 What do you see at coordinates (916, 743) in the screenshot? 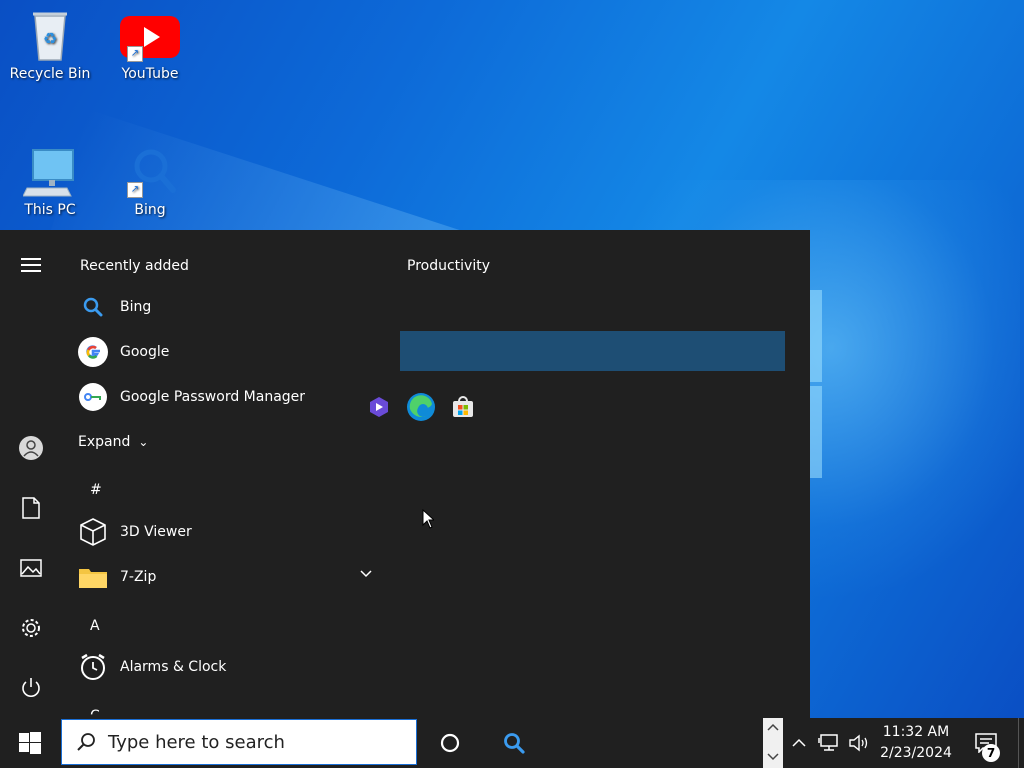
I see `taskbar-clock: 11:32 AM 2/23/2024` at bounding box center [916, 743].